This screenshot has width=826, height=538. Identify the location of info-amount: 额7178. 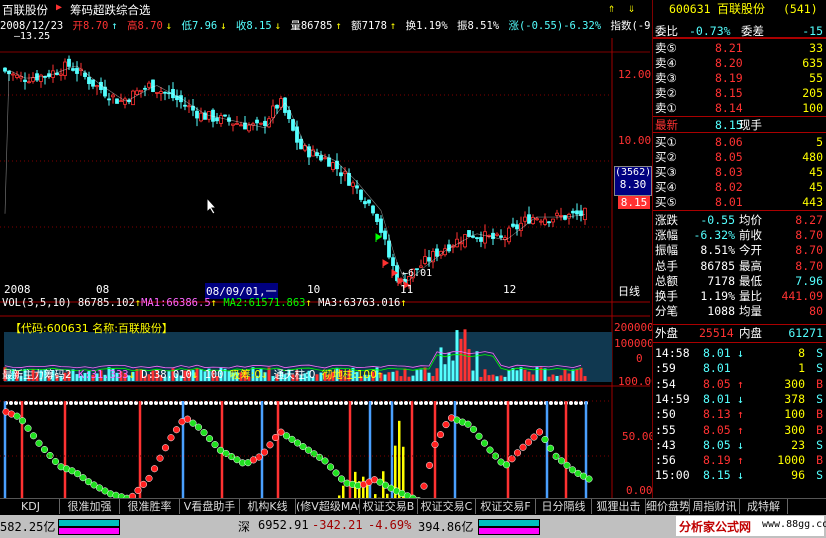
(369, 26).